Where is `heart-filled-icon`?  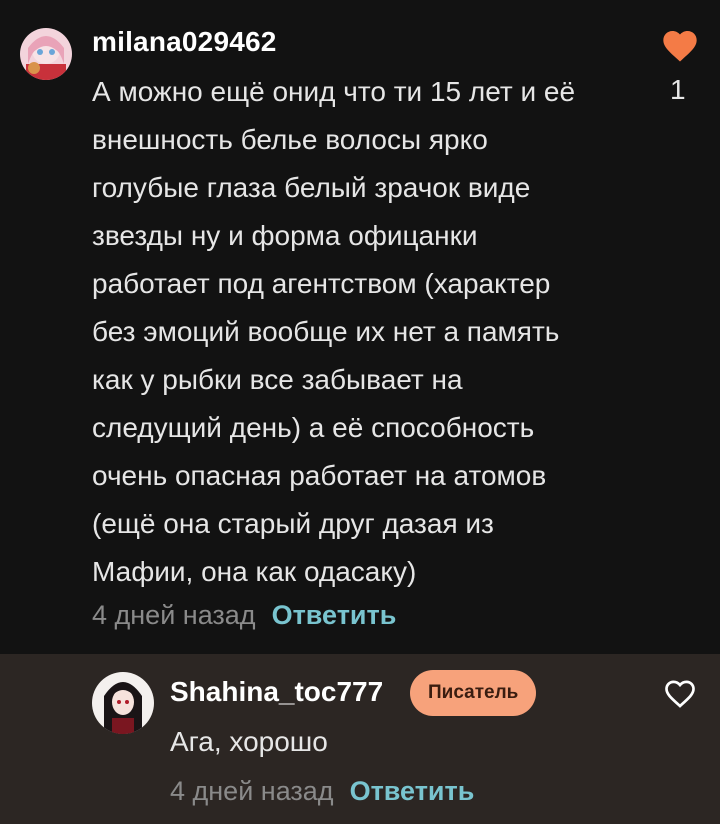
heart-filled-icon is located at coordinates (680, 46).